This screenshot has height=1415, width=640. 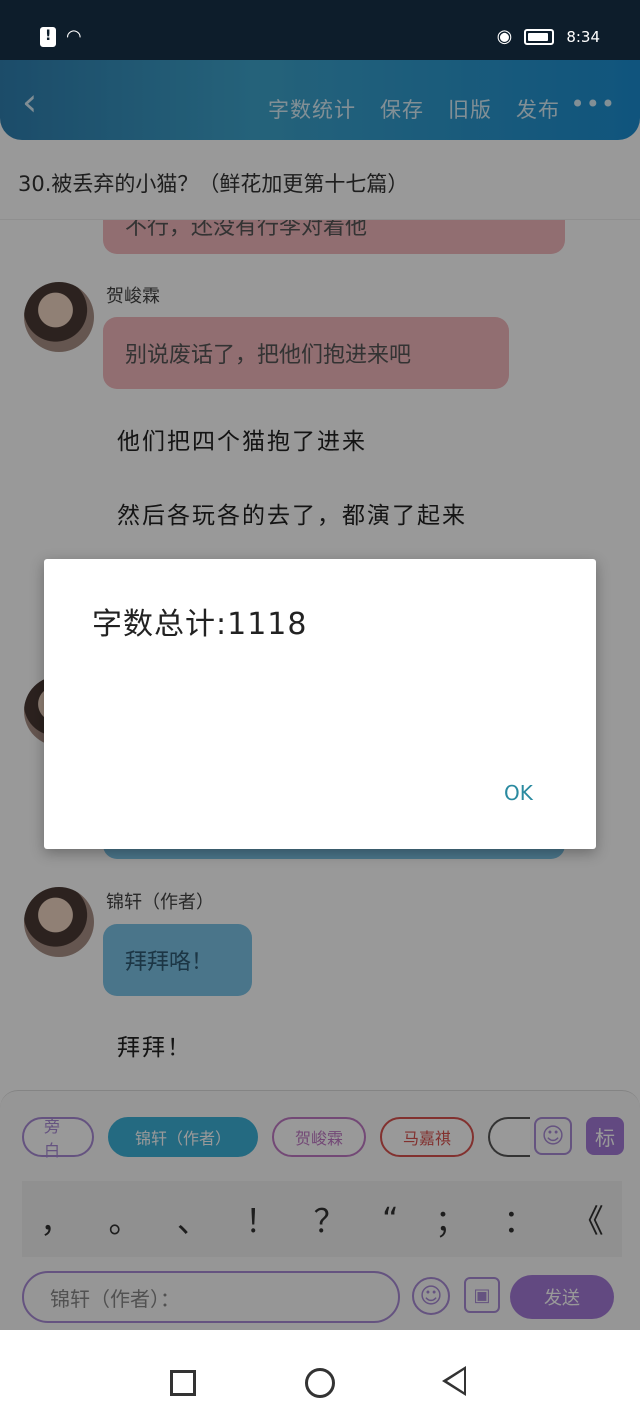 I want to click on wifi-icon: ◠, so click(x=74, y=36).